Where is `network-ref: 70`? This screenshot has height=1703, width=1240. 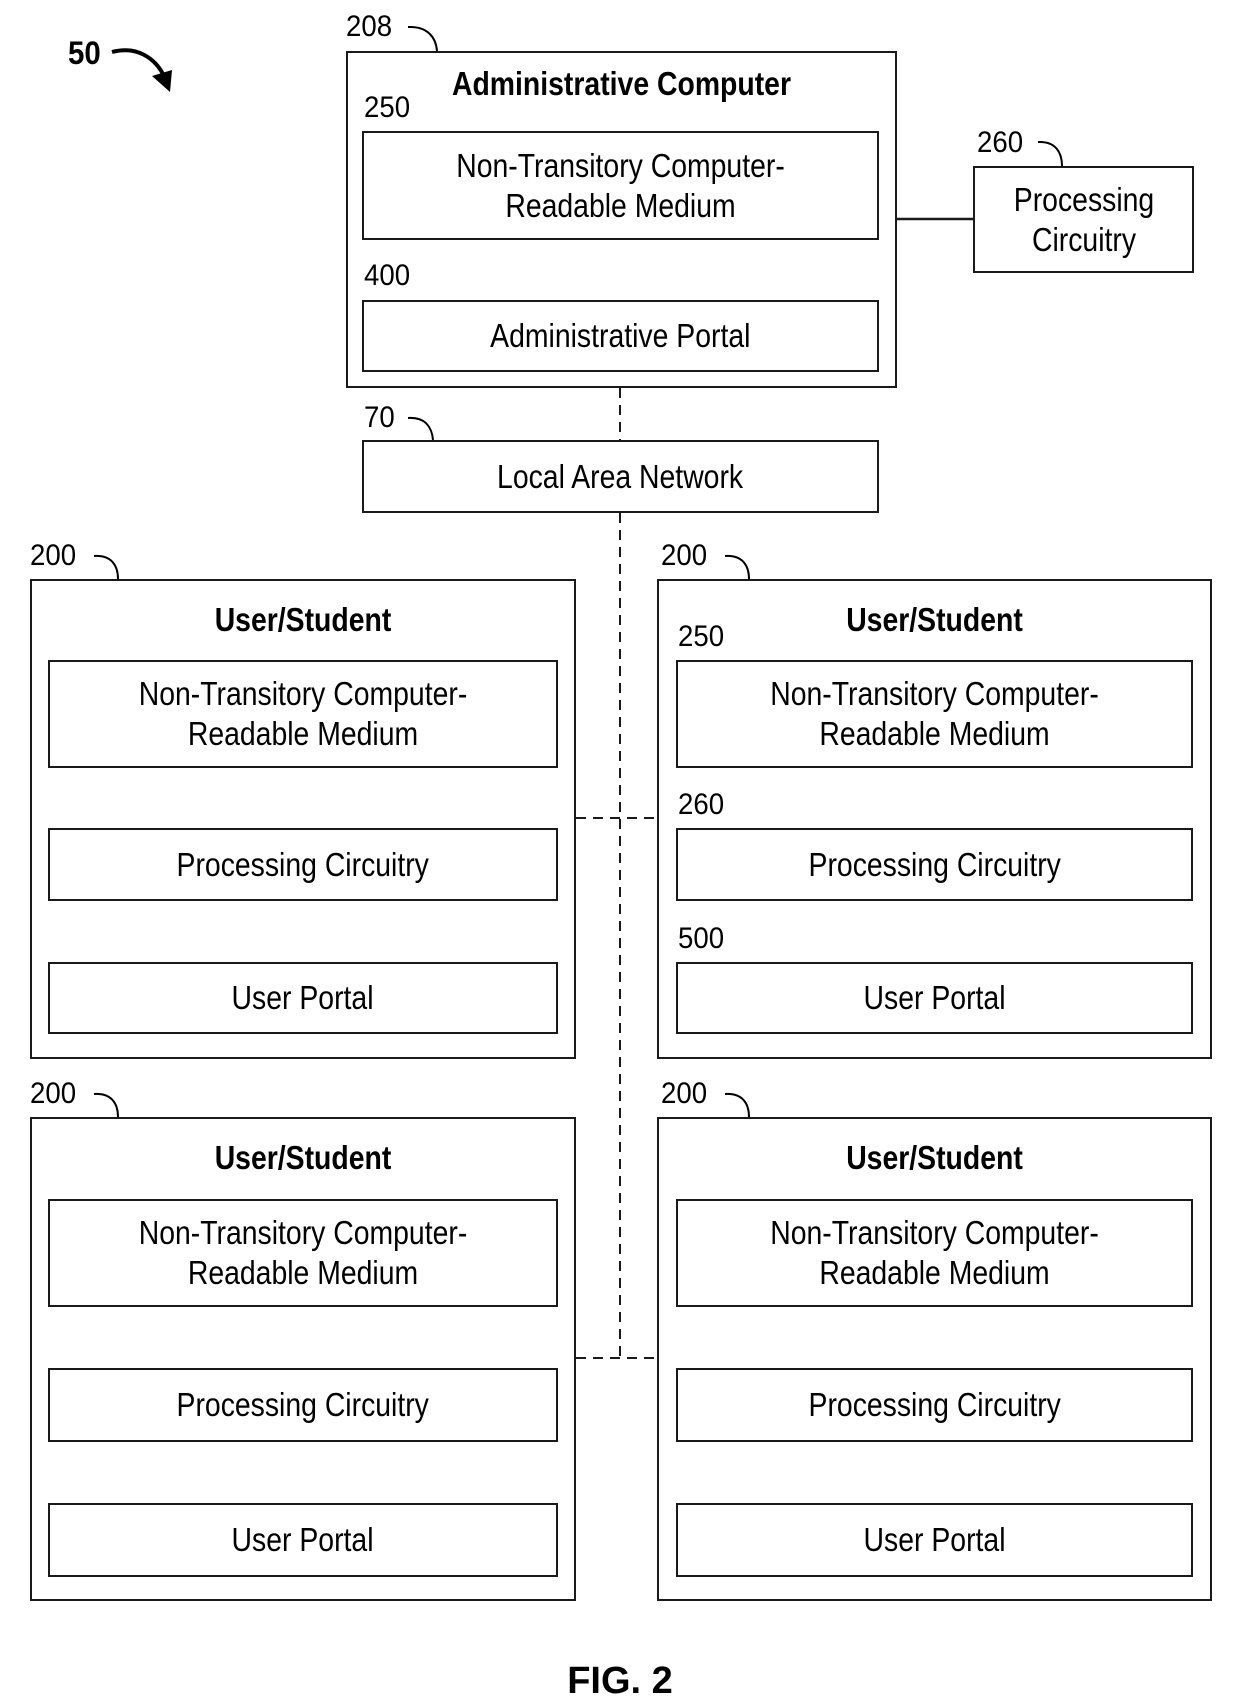 network-ref: 70 is located at coordinates (379, 417).